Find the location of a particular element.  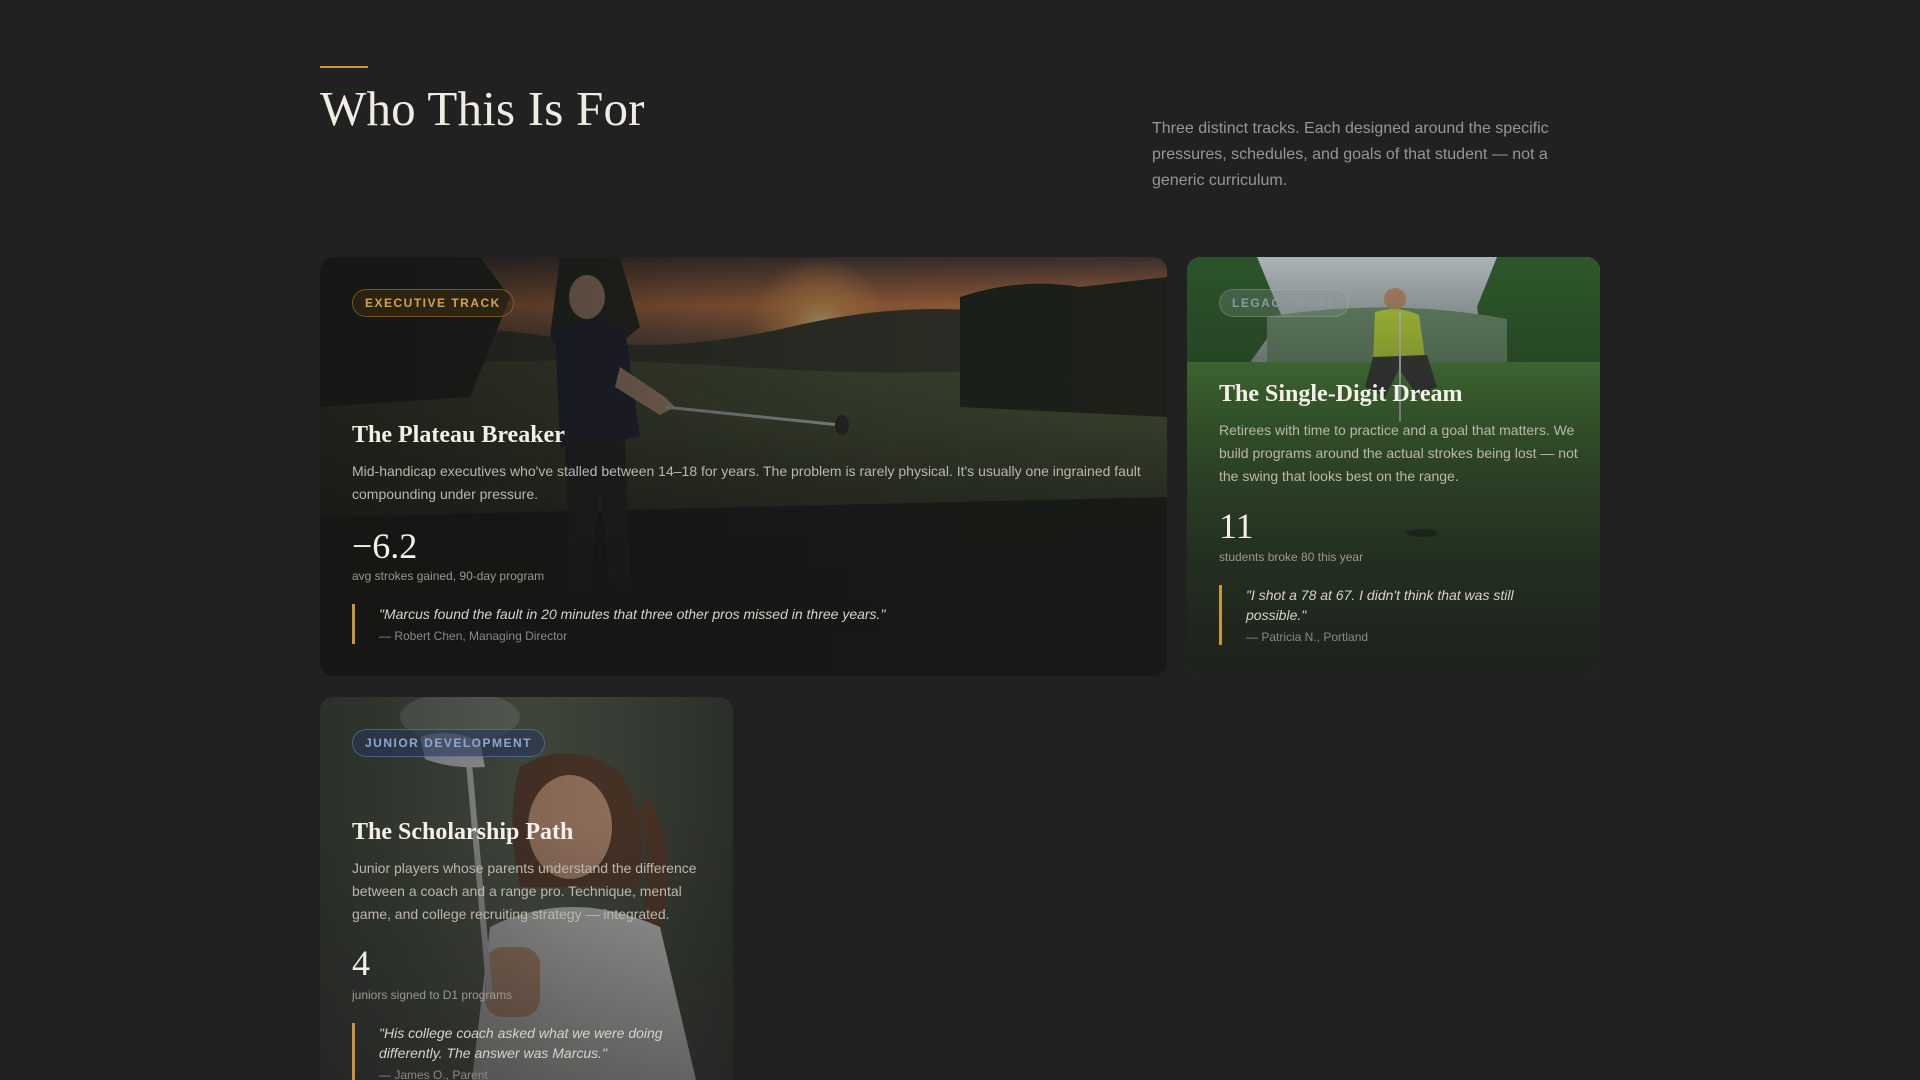

junior-development-badge: JUNIOR DEVELOPMENT is located at coordinates (449, 743).